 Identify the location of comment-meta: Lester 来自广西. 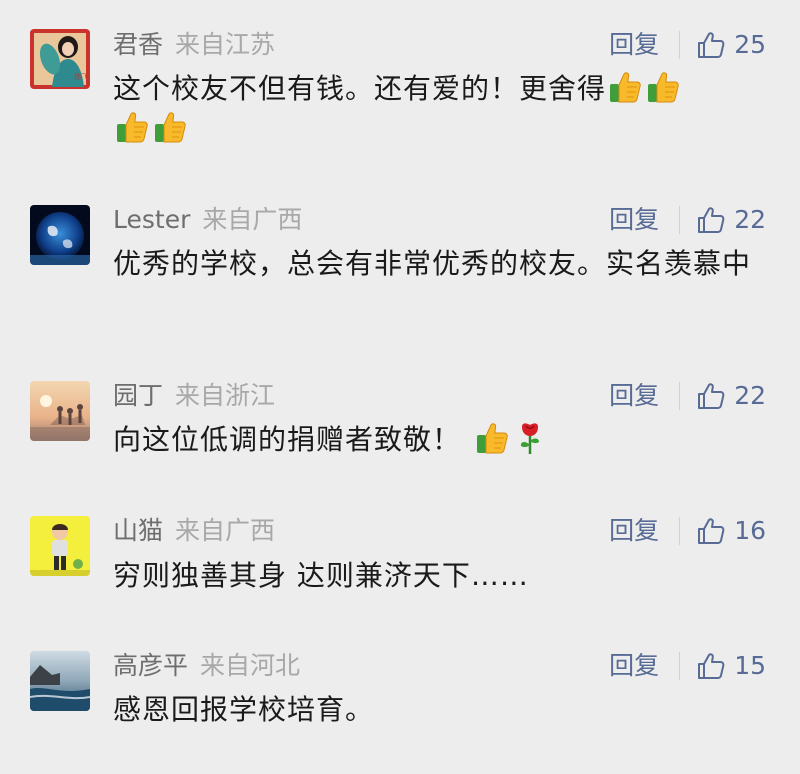
(207, 220).